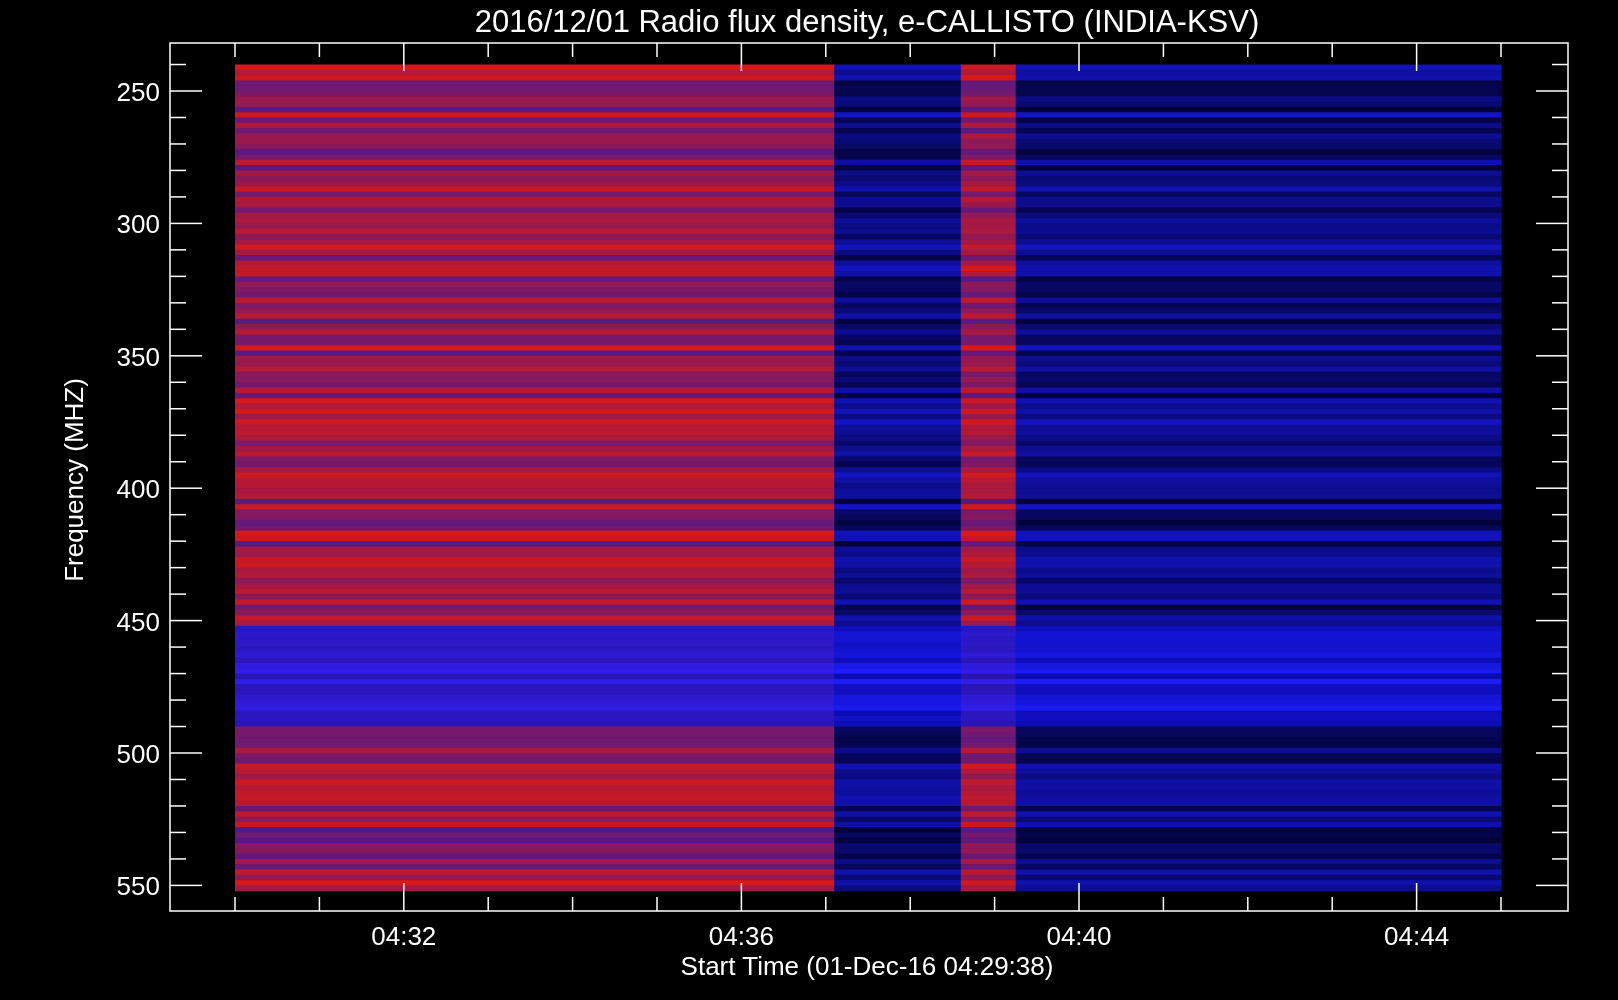  What do you see at coordinates (1079, 936) in the screenshot?
I see `tick-label: 04:40` at bounding box center [1079, 936].